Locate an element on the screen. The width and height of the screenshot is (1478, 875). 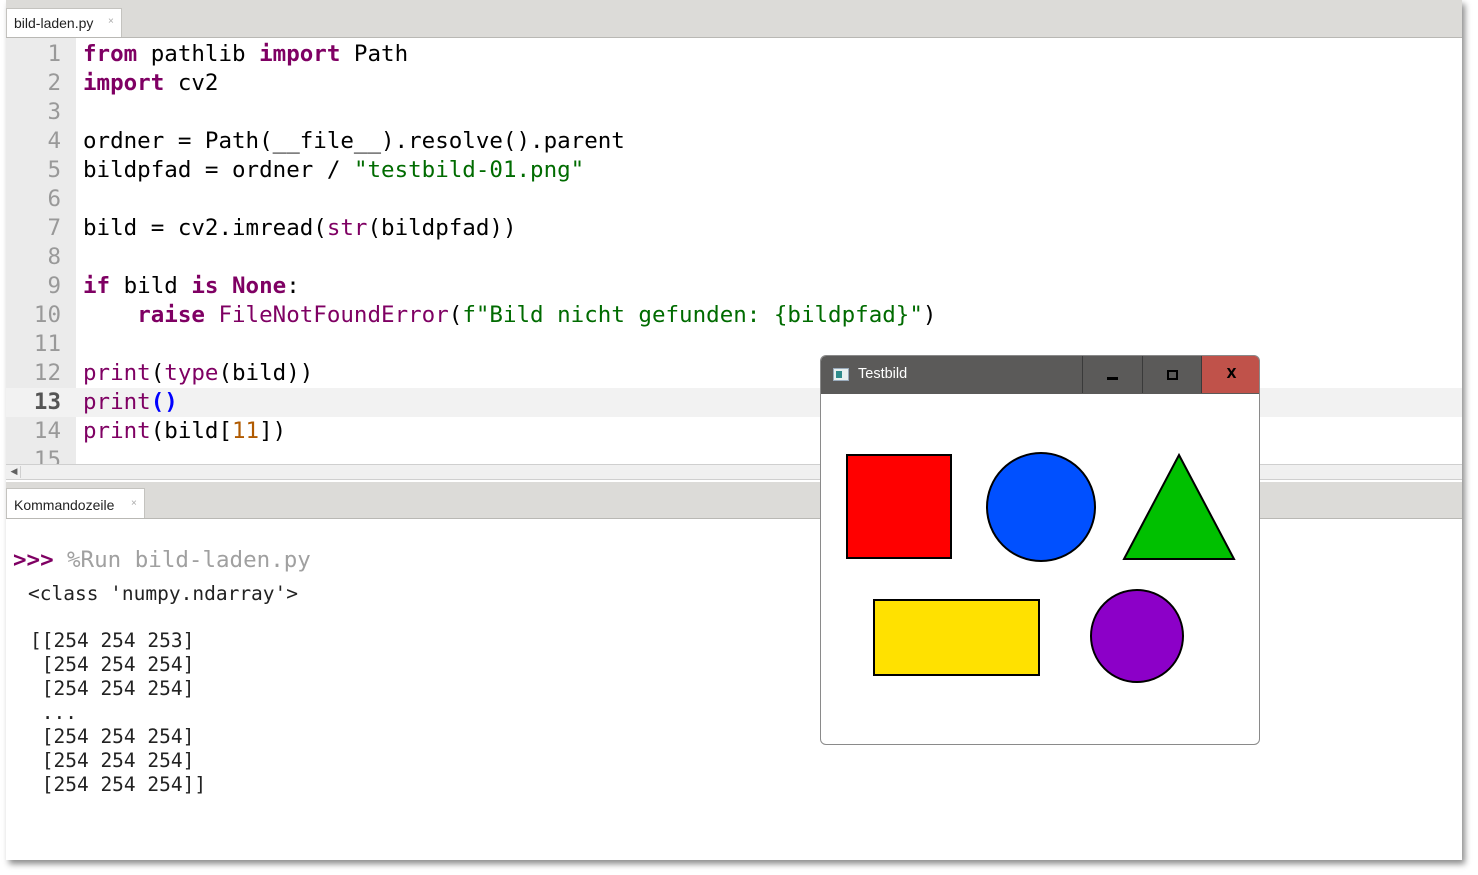
maximize-icon is located at coordinates (1172, 375).